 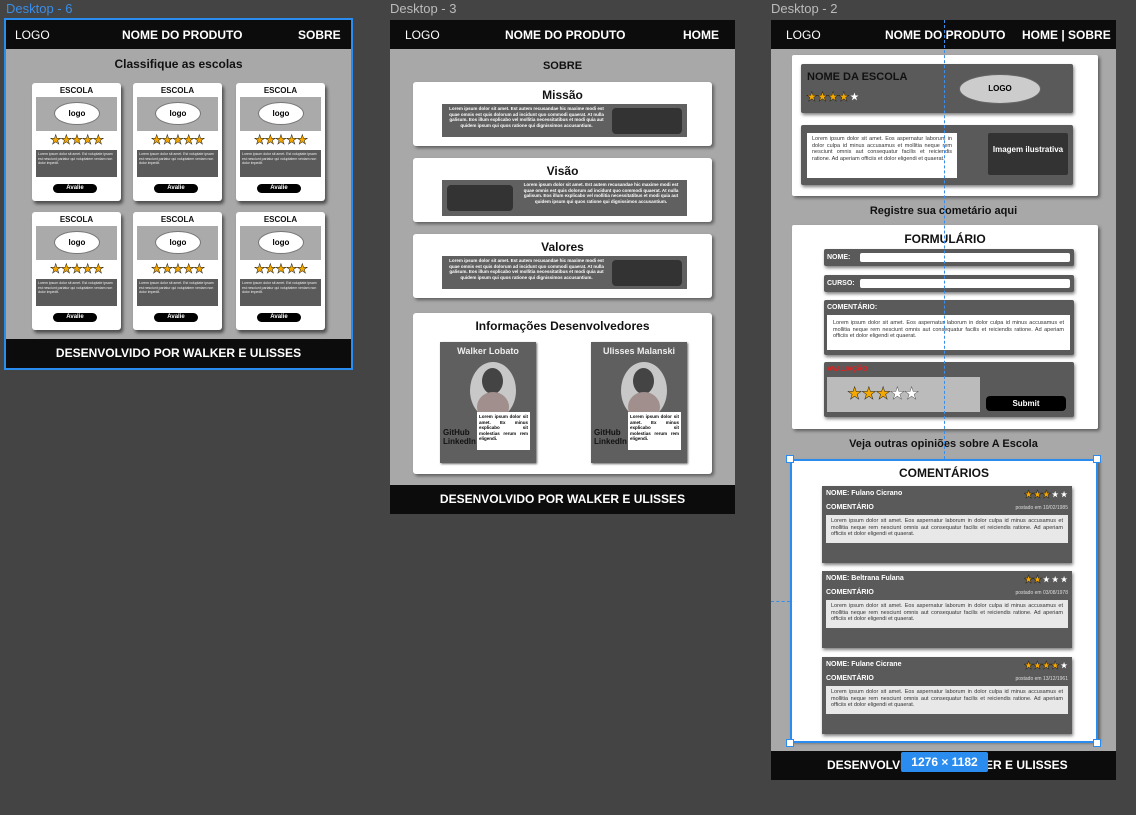 I want to click on nav-link-home: HOME, so click(x=701, y=35).